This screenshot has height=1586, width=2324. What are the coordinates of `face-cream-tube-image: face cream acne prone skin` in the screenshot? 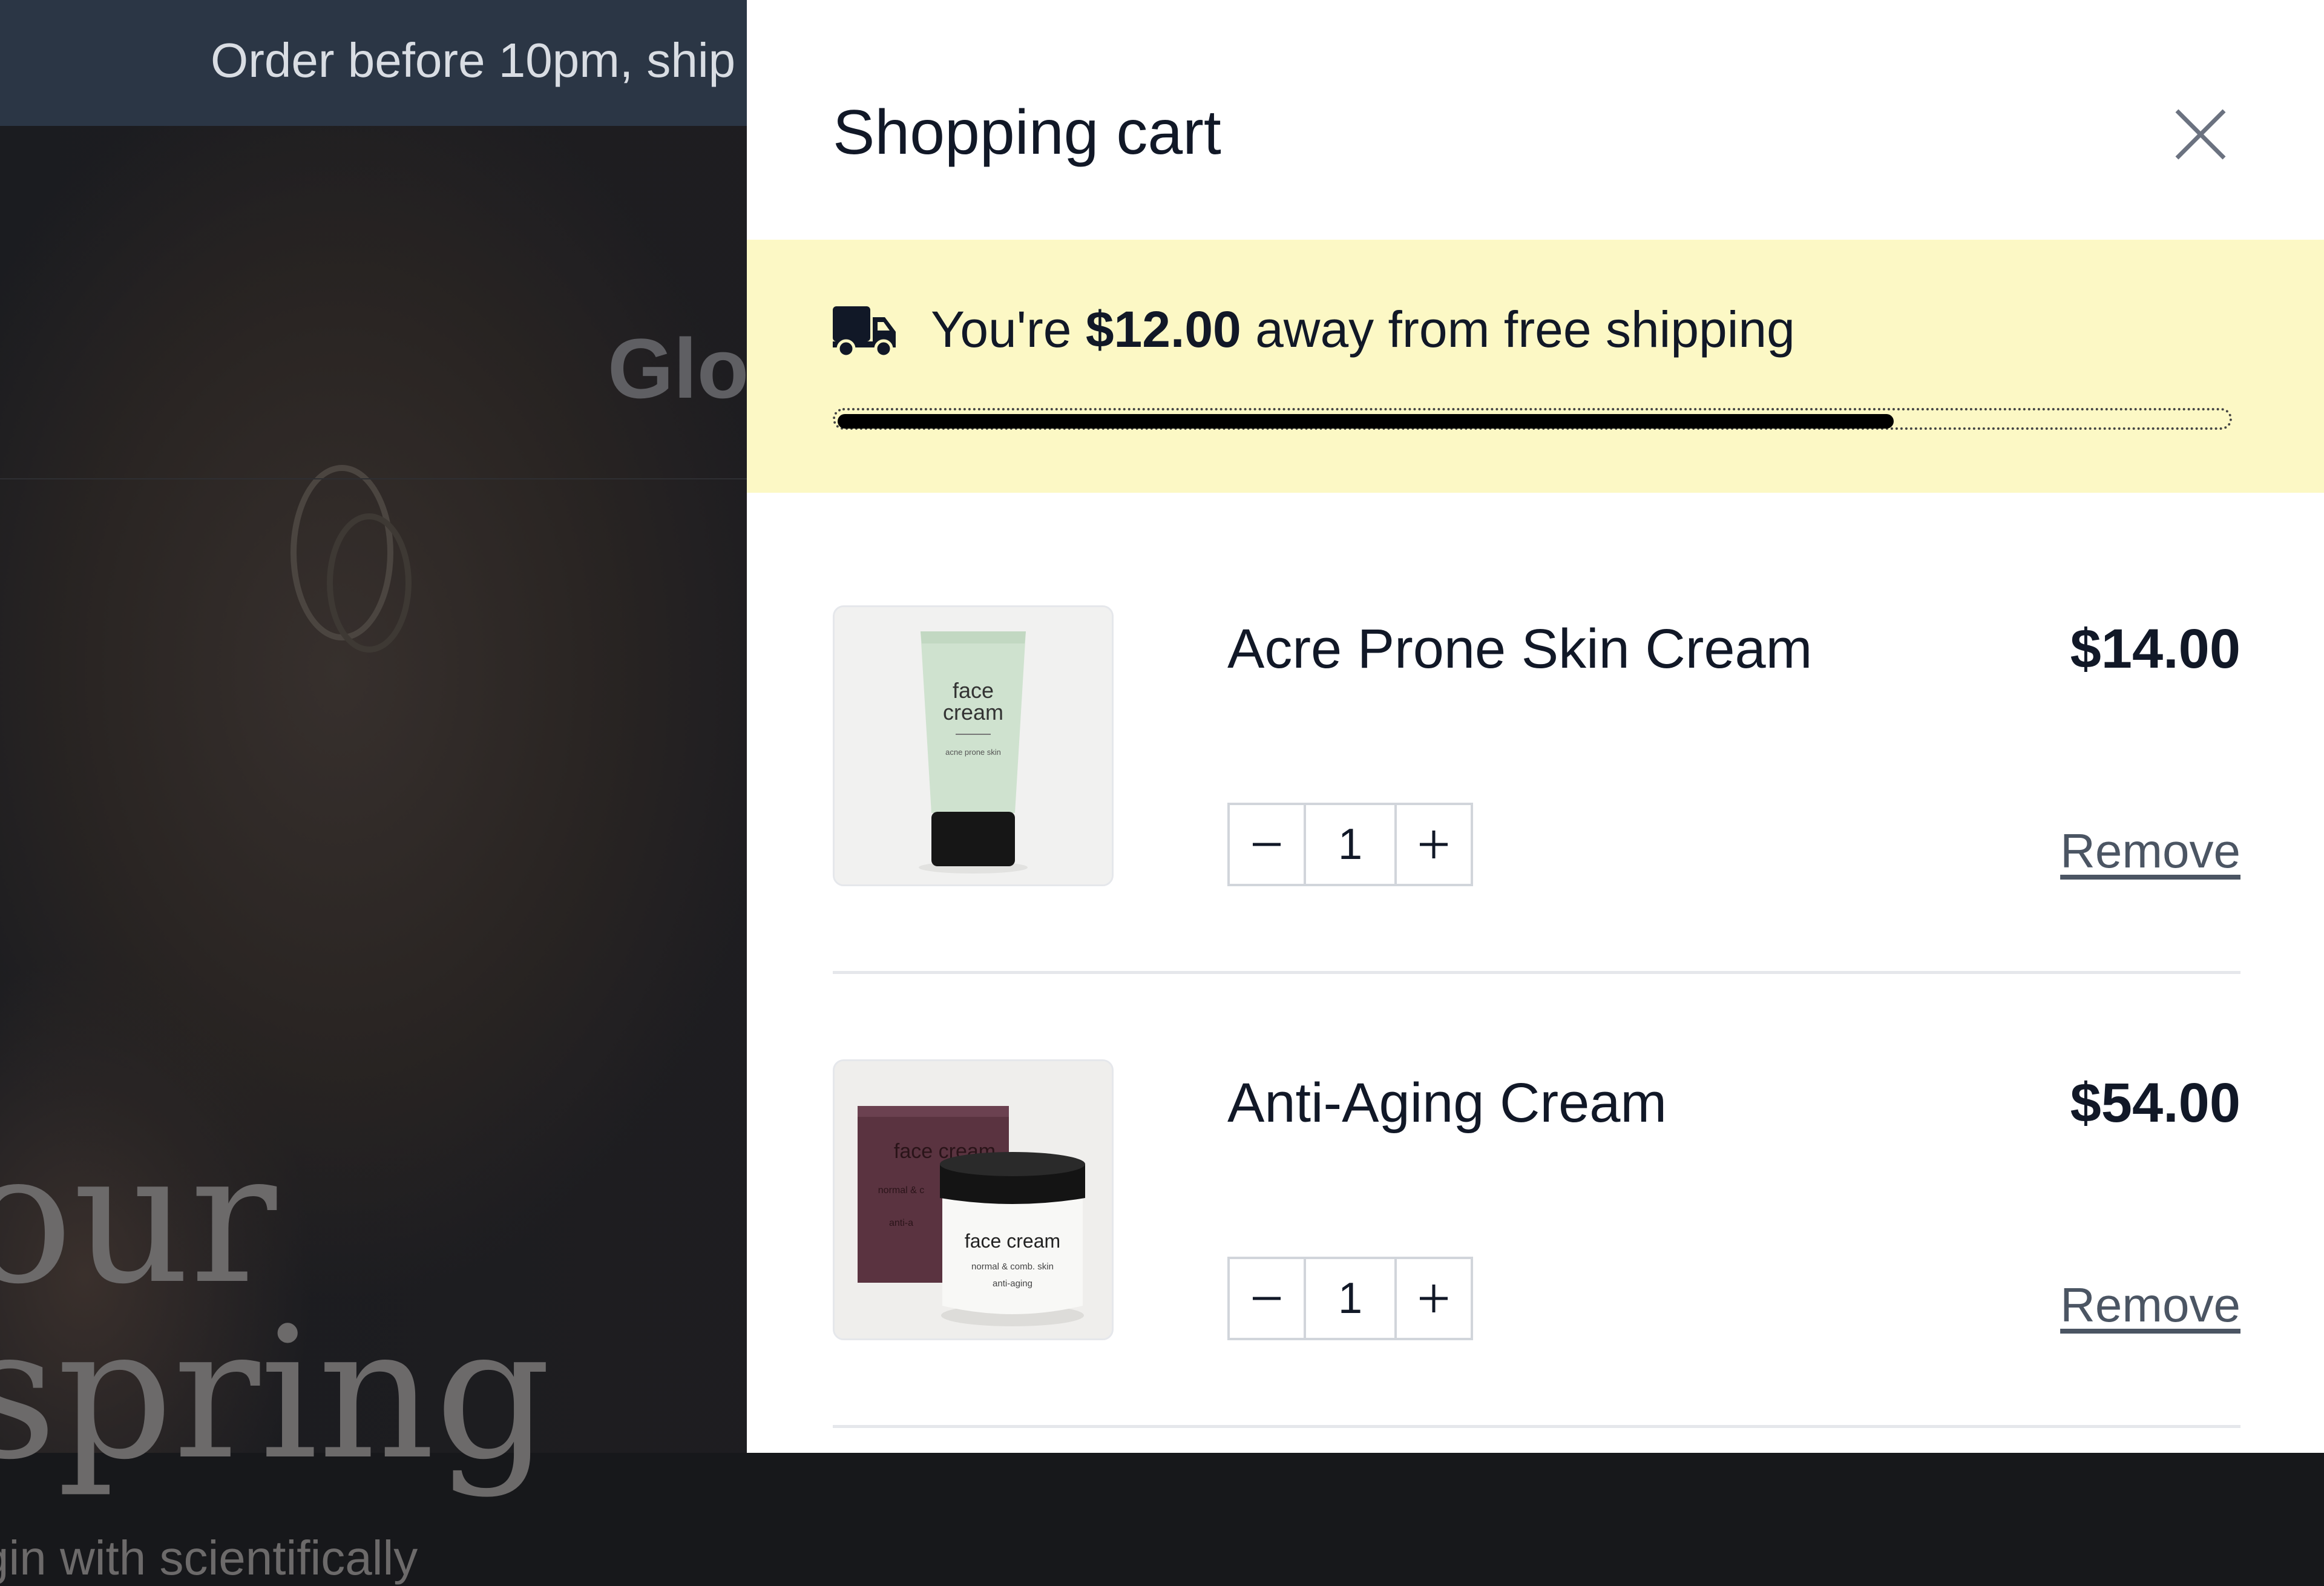 It's located at (973, 745).